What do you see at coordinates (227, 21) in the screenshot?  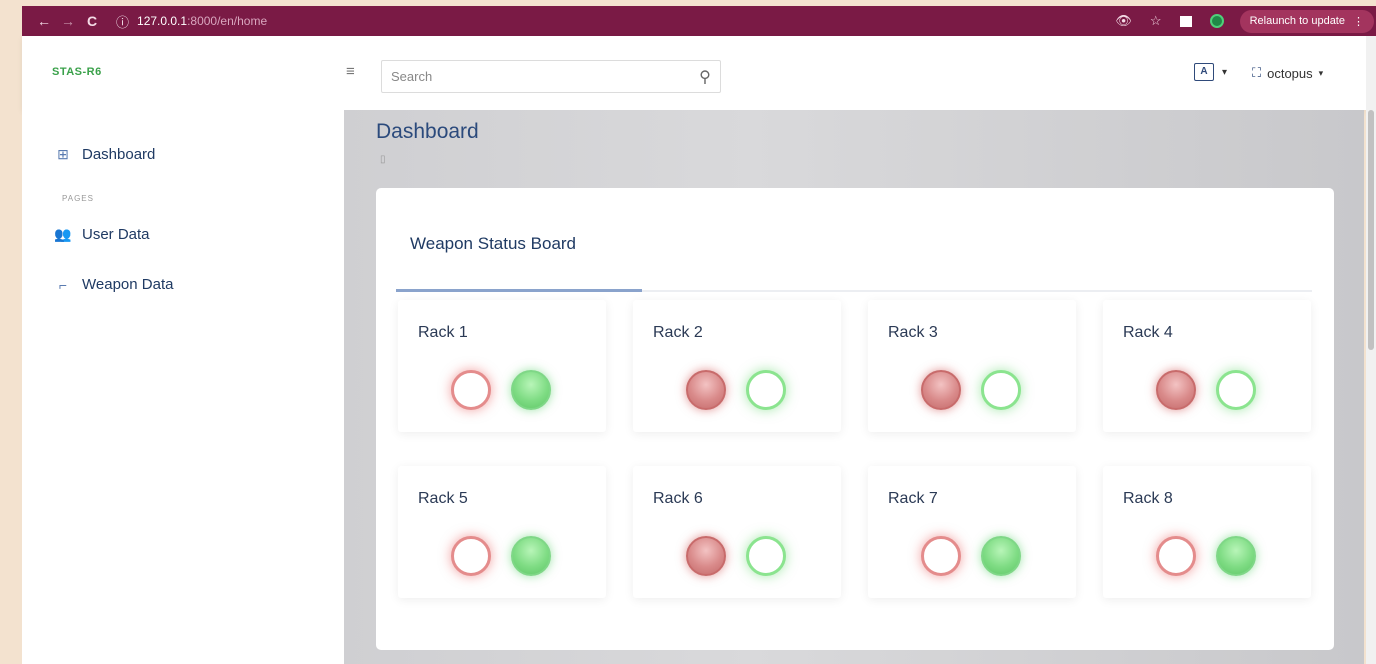 I see `url-path: :8000/en/home` at bounding box center [227, 21].